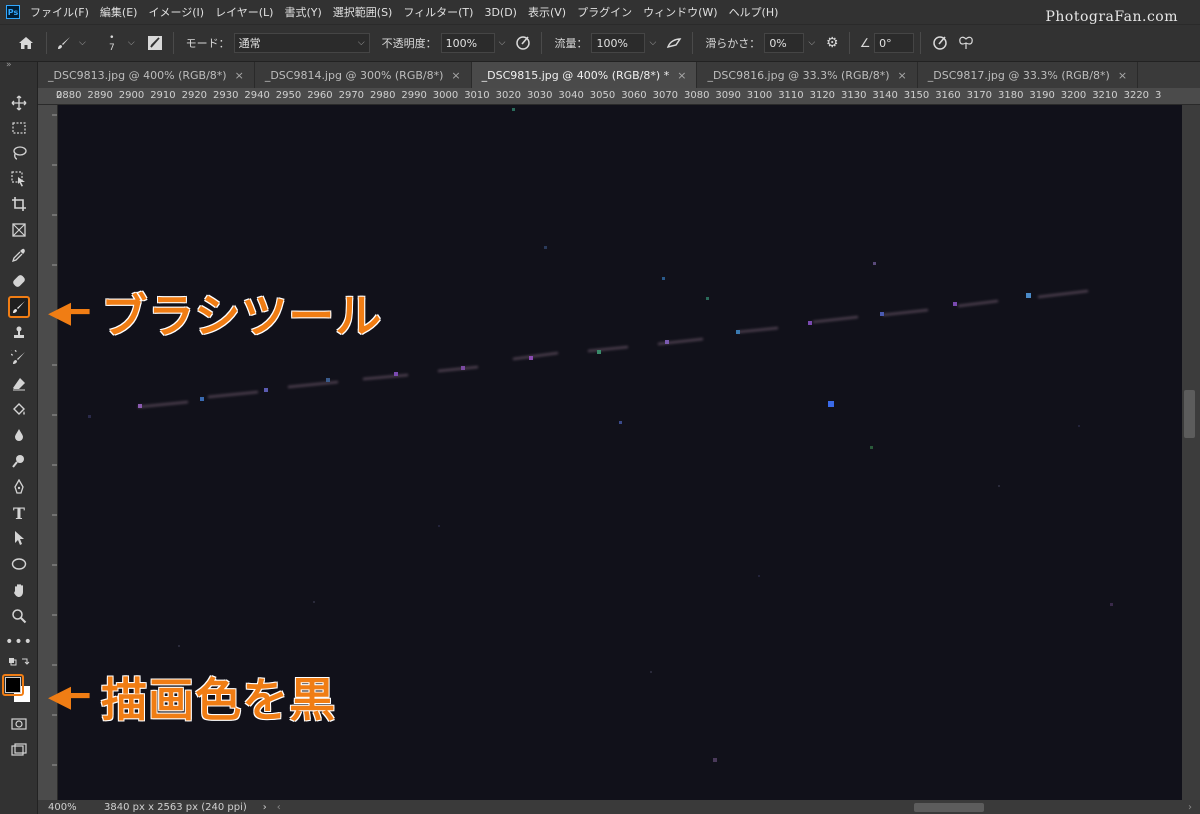  What do you see at coordinates (383, 95) in the screenshot?
I see `ruler-label: 2980` at bounding box center [383, 95].